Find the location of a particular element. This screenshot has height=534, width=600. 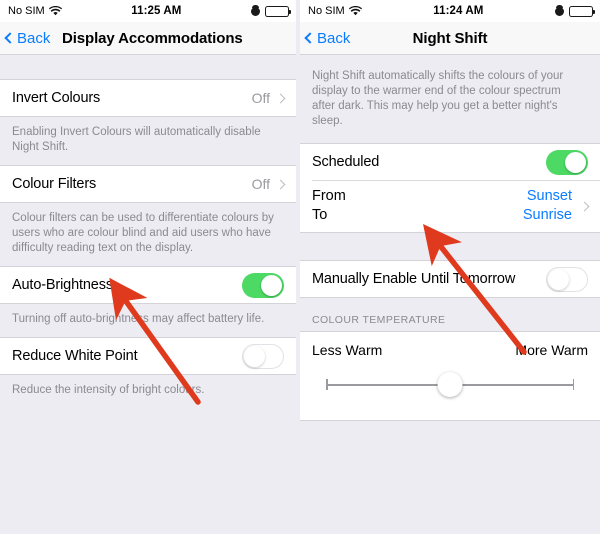

section-header-colour-temperature: COLOUR TEMPERATURE is located at coordinates (450, 314).